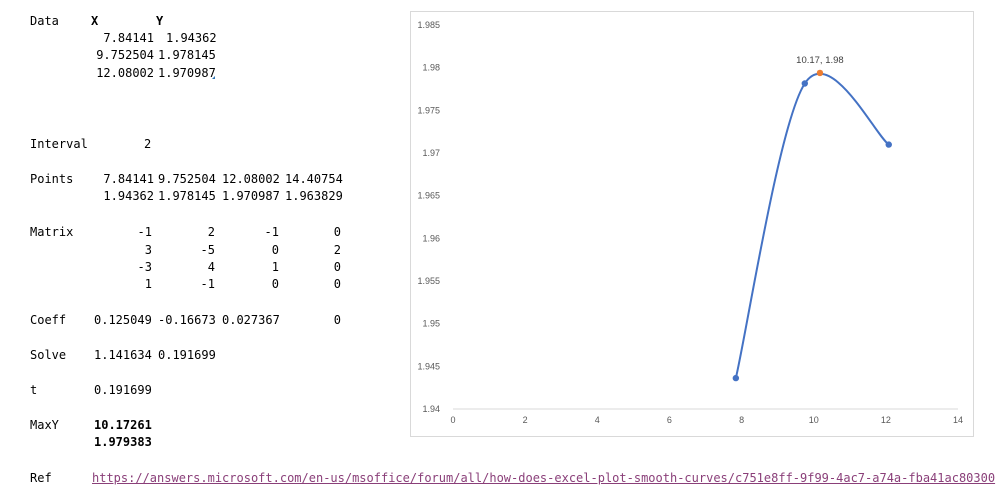 The width and height of the screenshot is (999, 494). I want to click on x-tick-label: 0, so click(452, 420).